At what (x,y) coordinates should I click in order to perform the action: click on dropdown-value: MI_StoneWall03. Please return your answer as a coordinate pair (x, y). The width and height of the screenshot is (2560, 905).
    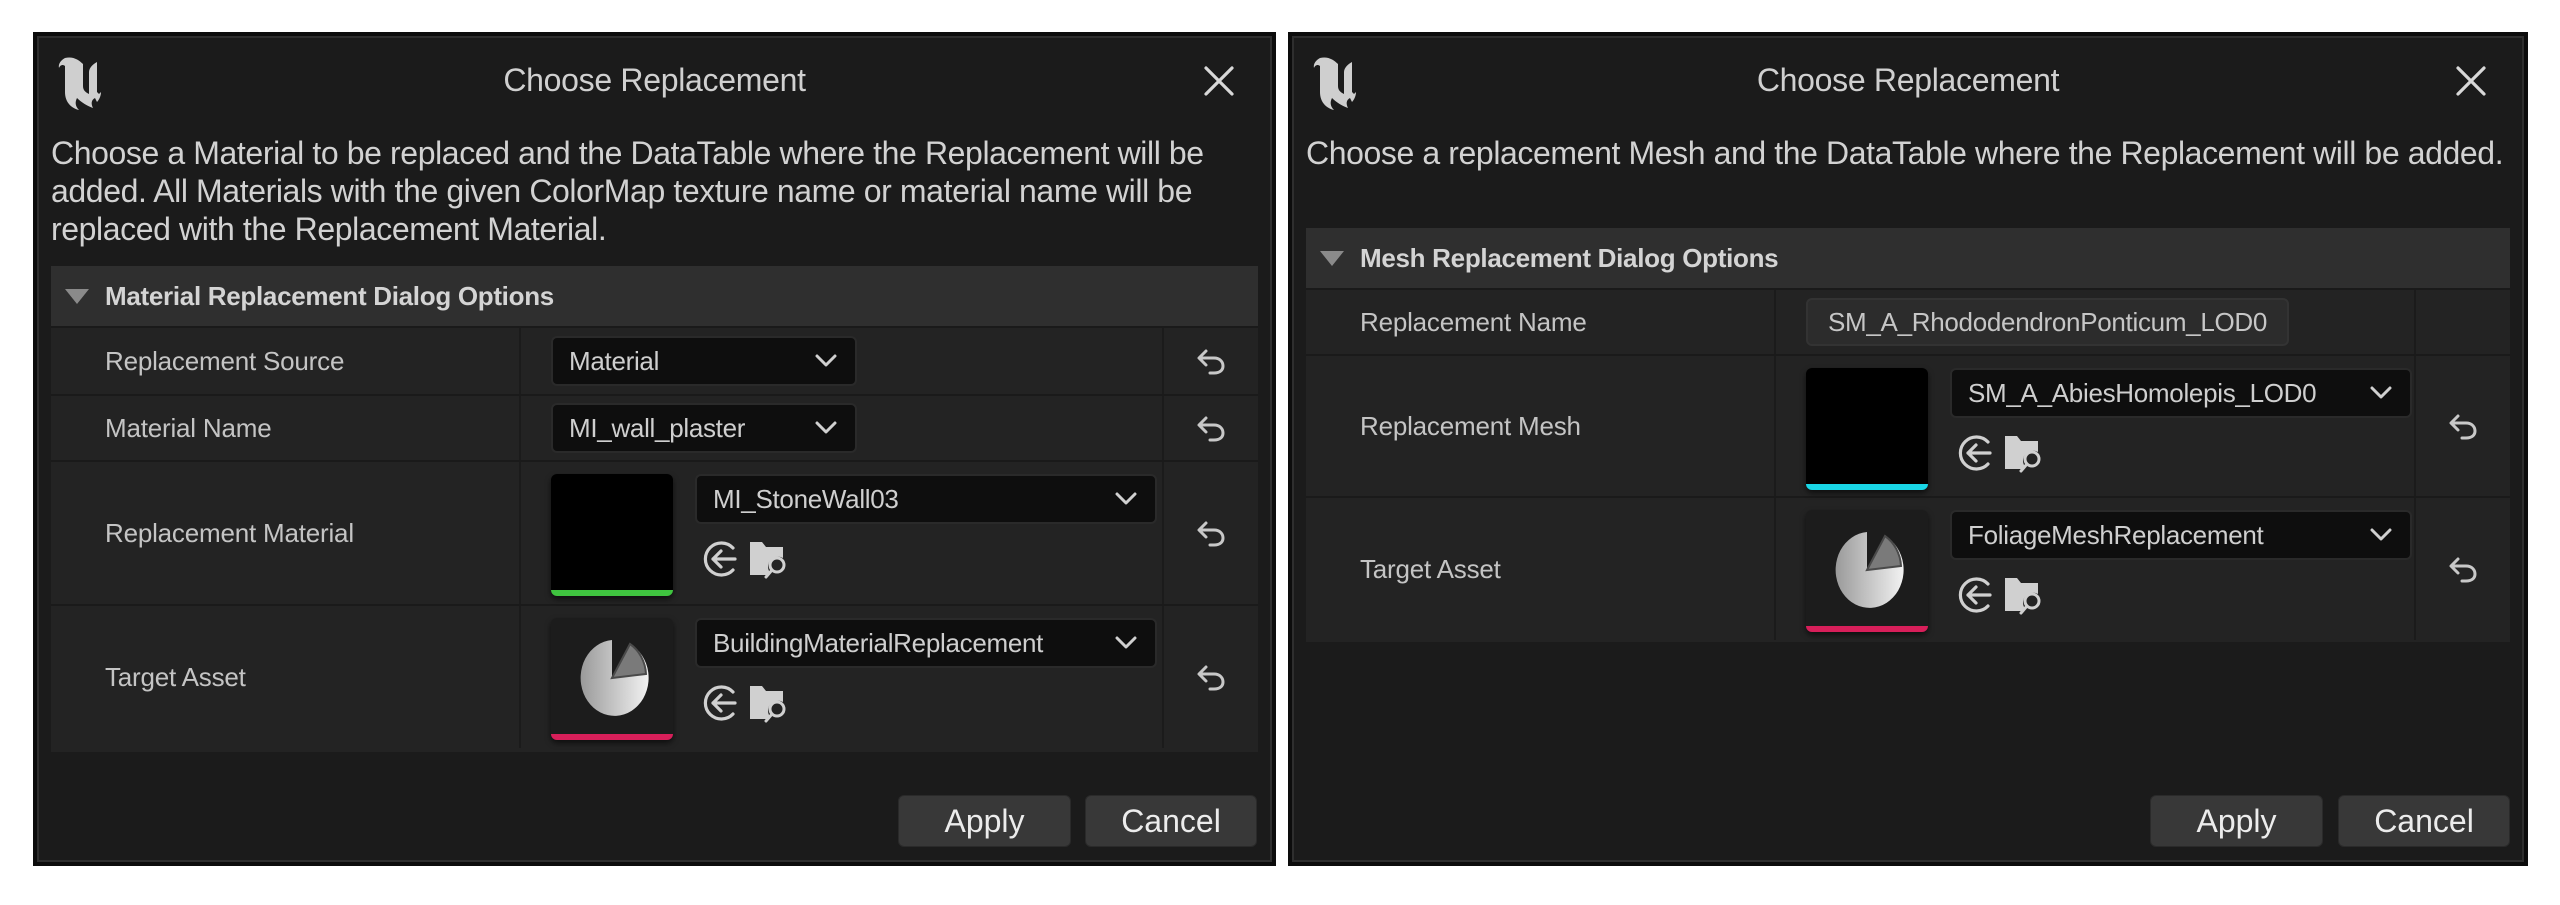
    Looking at the image, I should click on (806, 498).